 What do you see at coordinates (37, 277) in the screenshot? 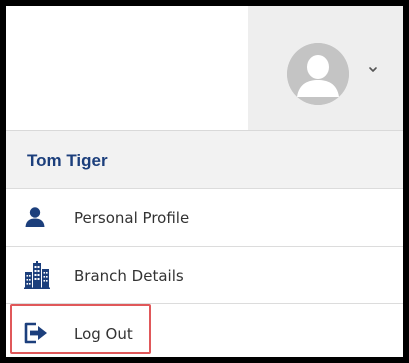
I see `buildings-icon` at bounding box center [37, 277].